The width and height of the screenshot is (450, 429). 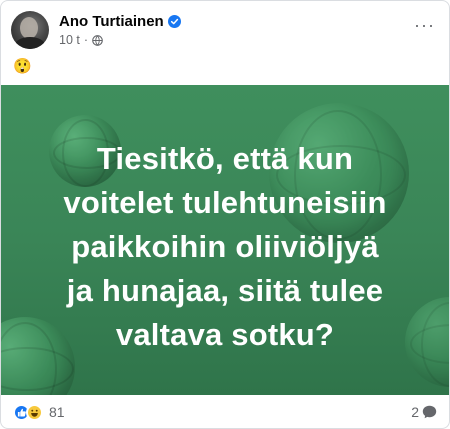 I want to click on more-options-icon: ···, so click(x=424, y=25).